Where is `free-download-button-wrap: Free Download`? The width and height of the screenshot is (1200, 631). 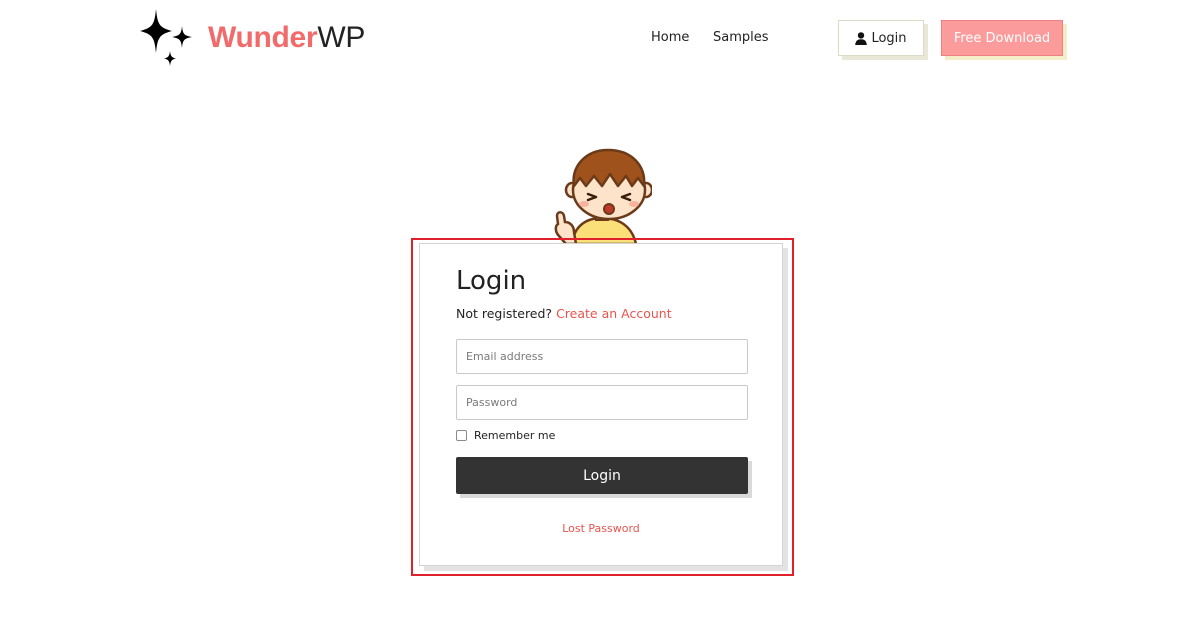
free-download-button-wrap: Free Download is located at coordinates (1004, 40).